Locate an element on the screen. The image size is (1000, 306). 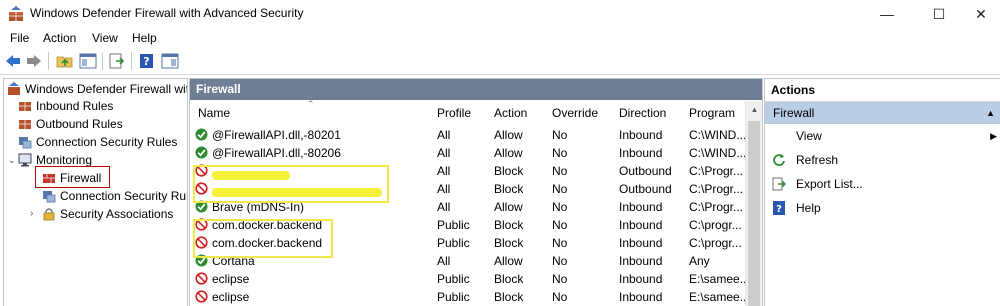
minimize-button: — is located at coordinates (887, 14).